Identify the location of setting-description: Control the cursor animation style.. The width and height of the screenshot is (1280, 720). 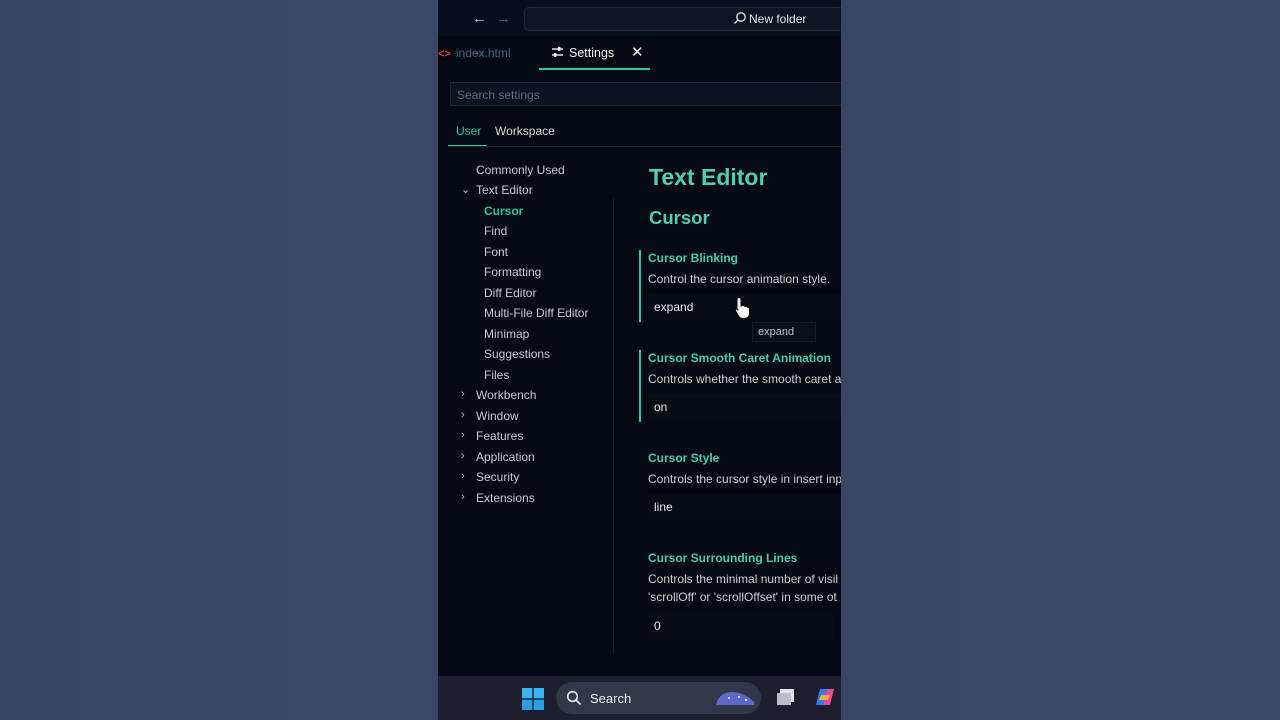
(739, 279).